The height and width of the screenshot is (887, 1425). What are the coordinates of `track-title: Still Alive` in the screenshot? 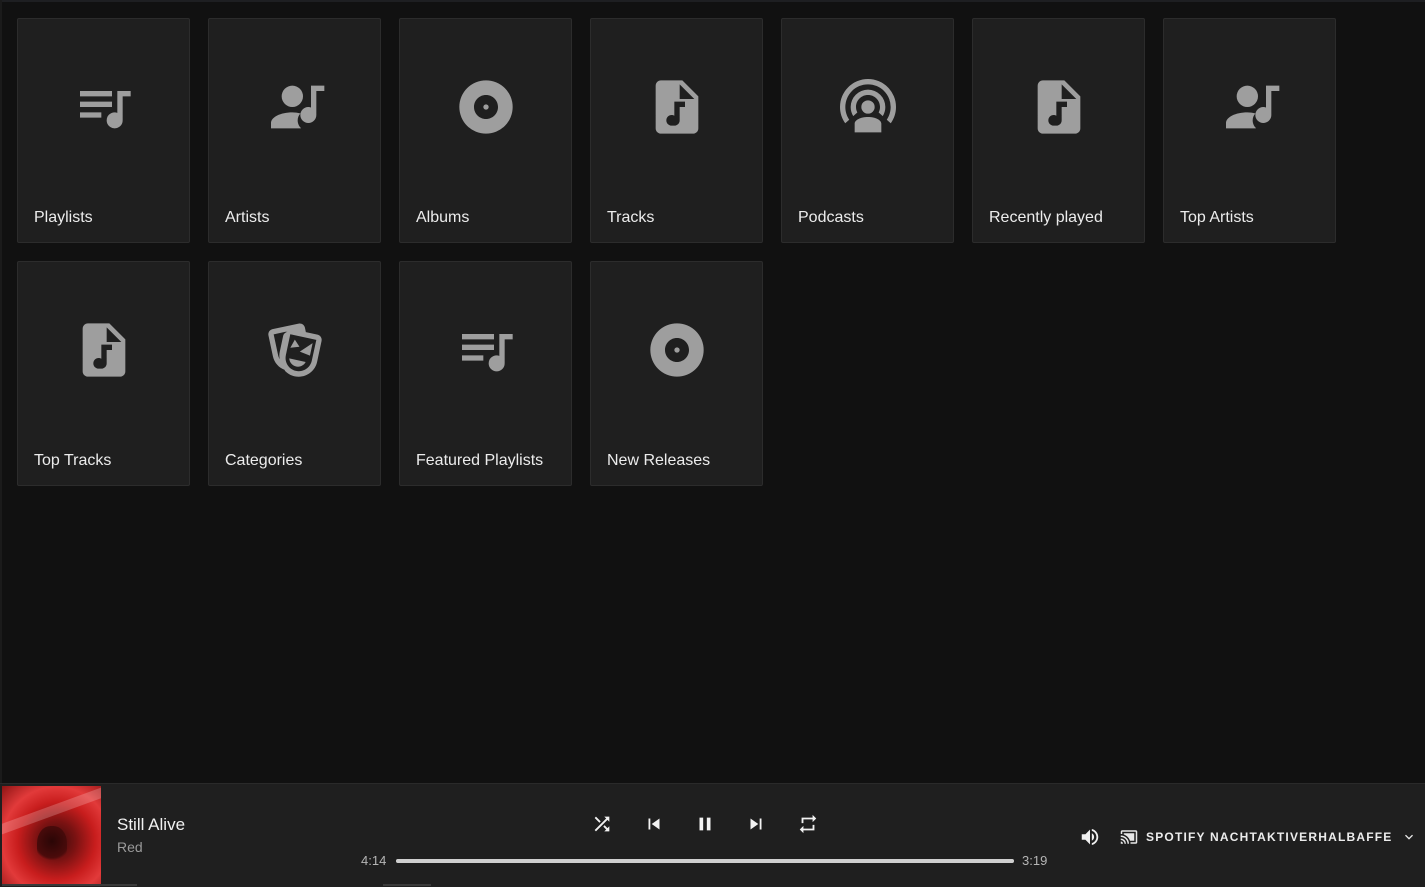 It's located at (151, 825).